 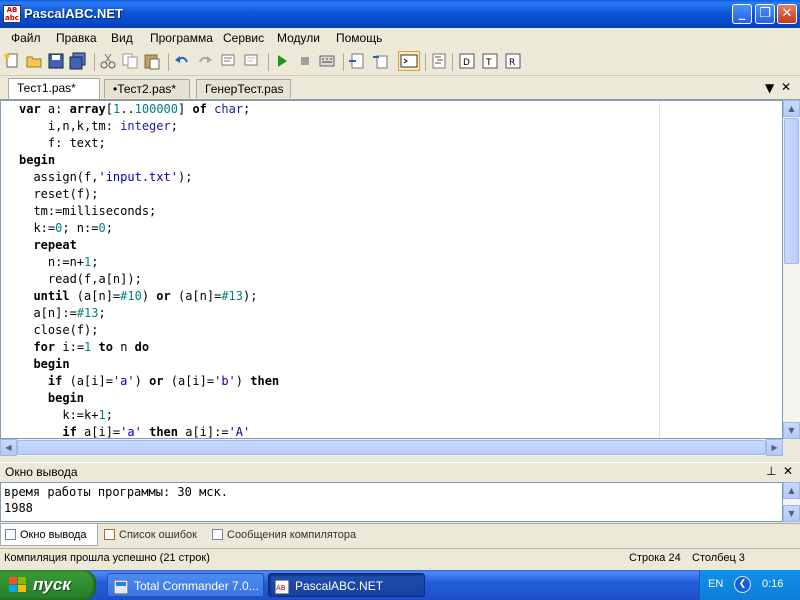 What do you see at coordinates (138, 296) in the screenshot?
I see `code-line: until (a[n]=#10) or (a[n]=#13);` at bounding box center [138, 296].